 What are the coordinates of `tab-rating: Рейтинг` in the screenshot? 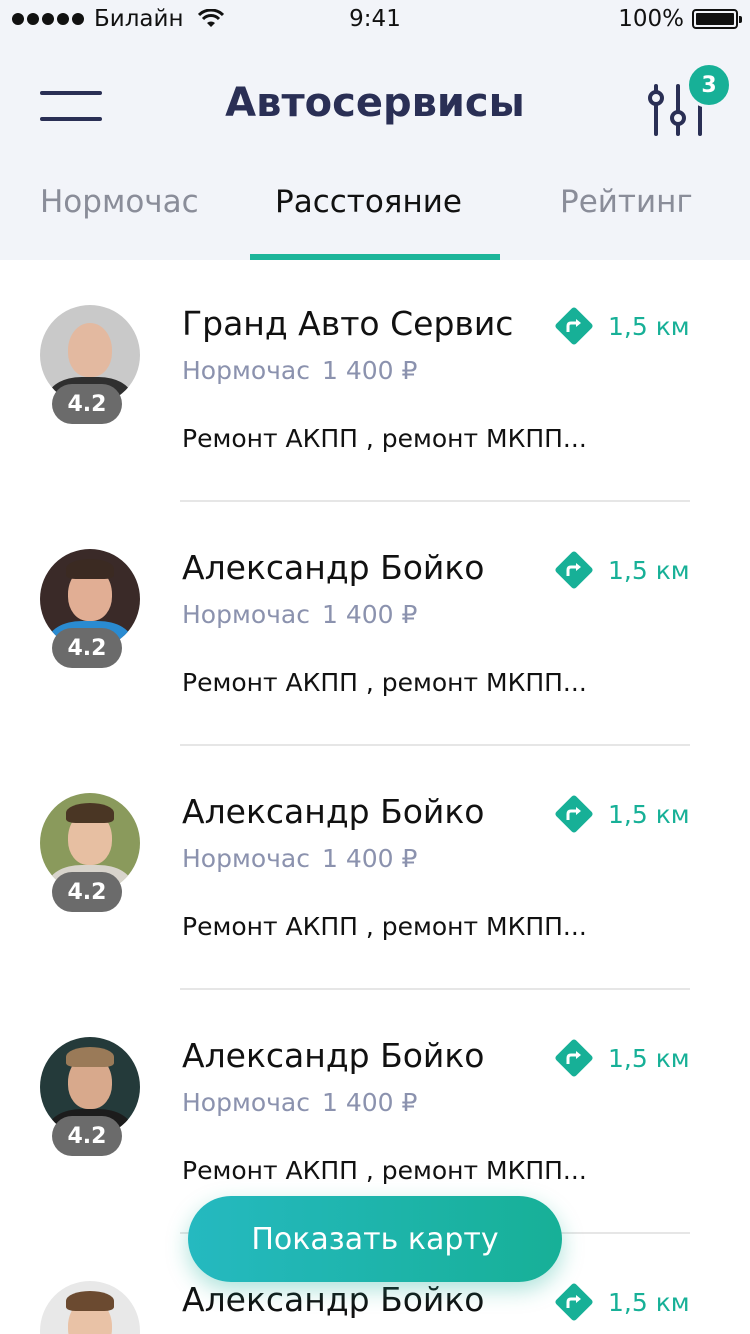 It's located at (626, 202).